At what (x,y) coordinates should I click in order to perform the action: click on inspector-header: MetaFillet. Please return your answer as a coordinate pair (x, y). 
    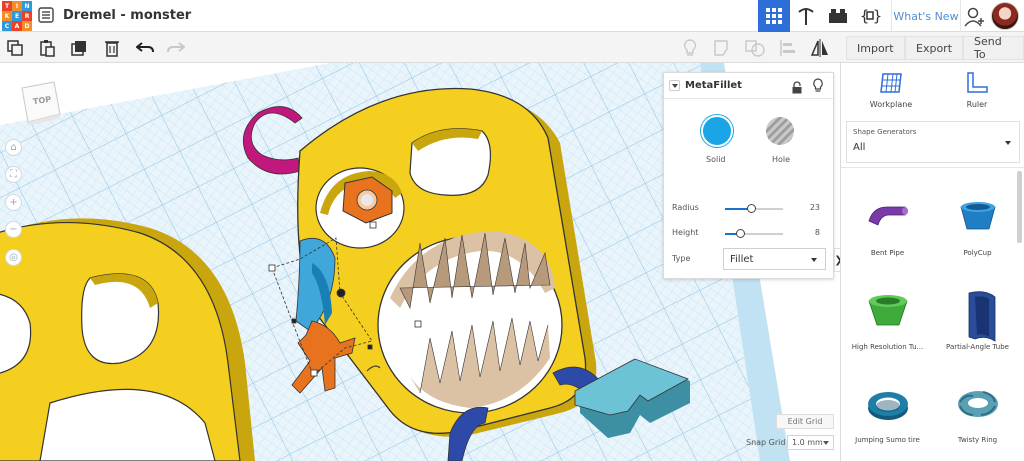
    Looking at the image, I should click on (748, 86).